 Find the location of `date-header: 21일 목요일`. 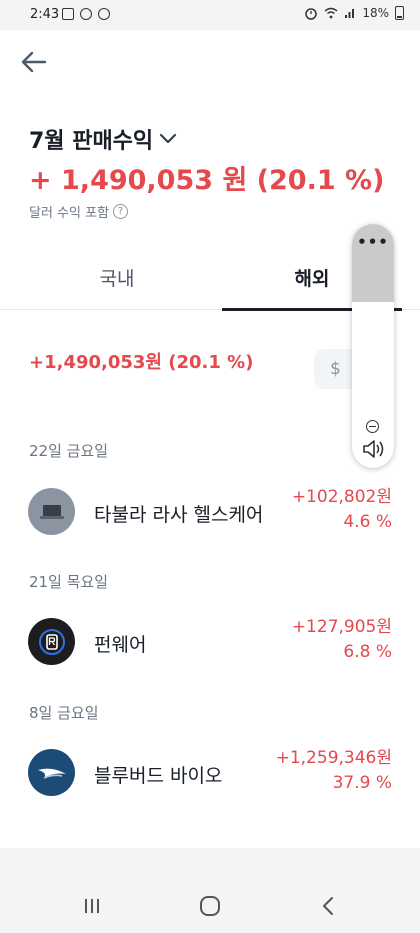

date-header: 21일 목요일 is located at coordinates (69, 582).